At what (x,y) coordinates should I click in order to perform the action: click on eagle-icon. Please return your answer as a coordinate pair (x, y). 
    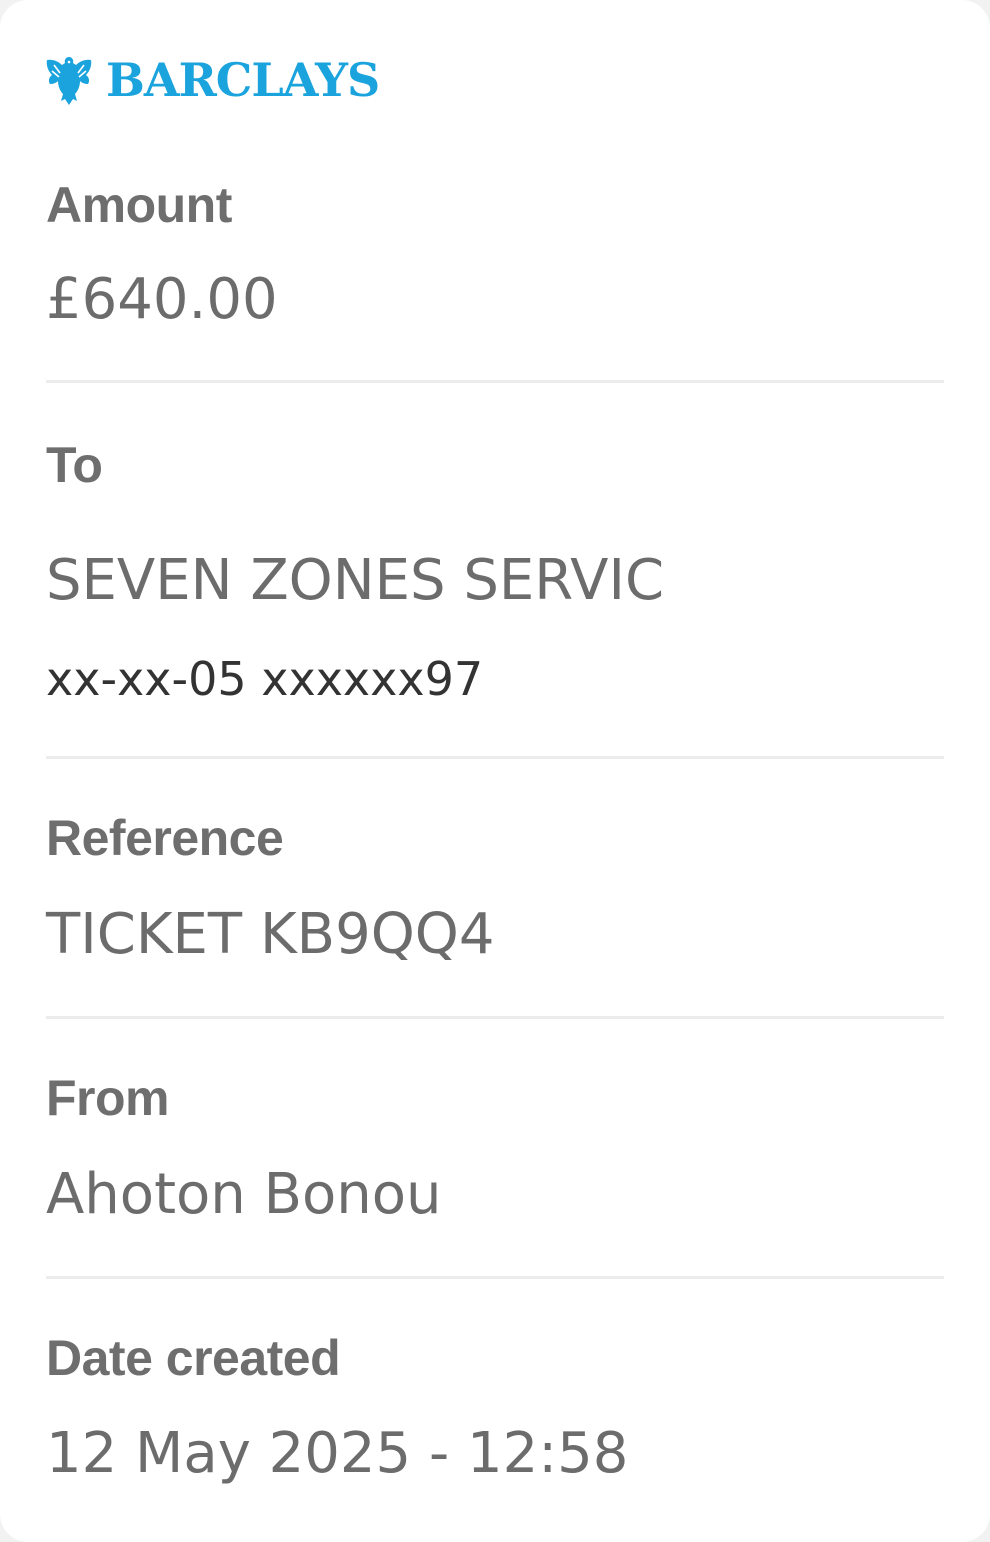
    Looking at the image, I should click on (69, 80).